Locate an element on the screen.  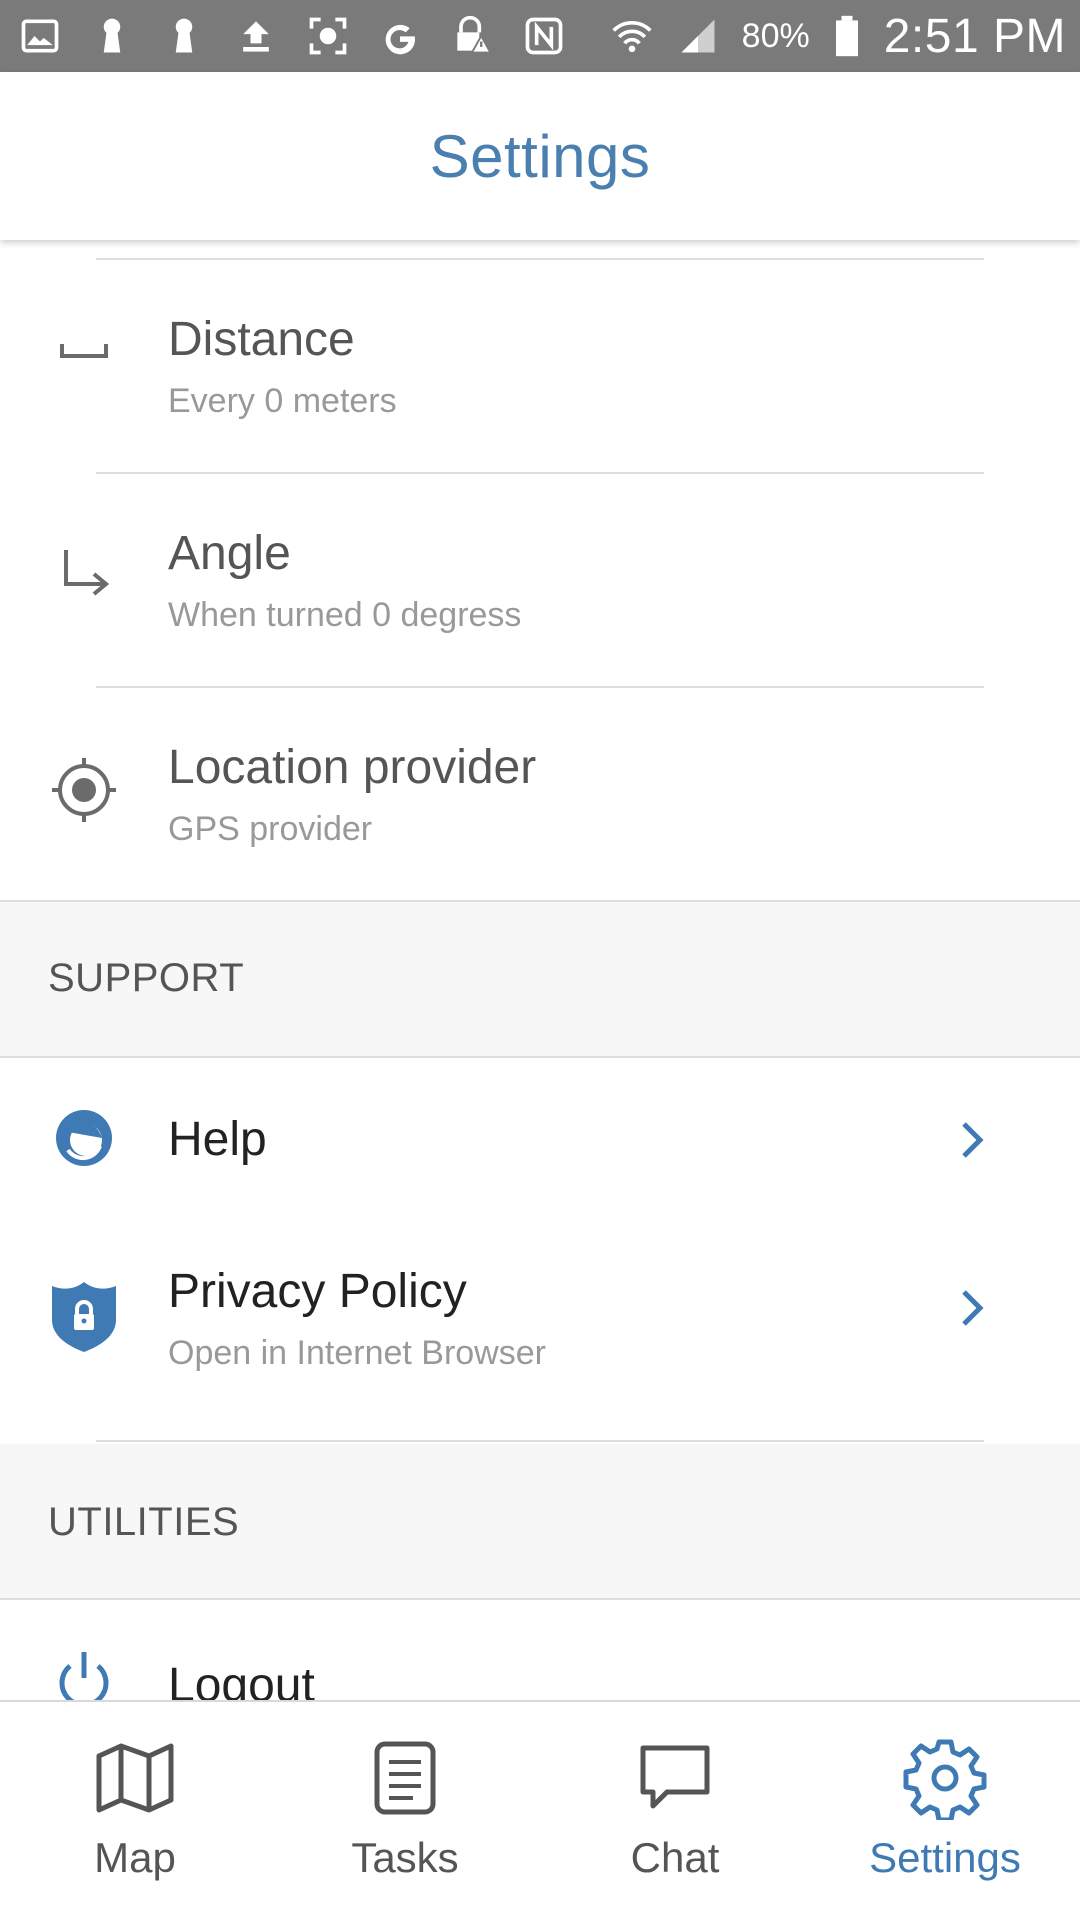
nav-item-settings: Settings is located at coordinates (945, 1811).